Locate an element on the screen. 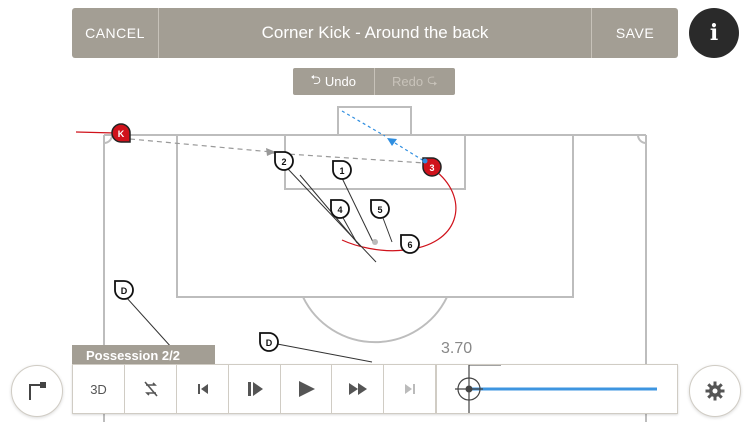  no-tracking-button is located at coordinates (151, 389).